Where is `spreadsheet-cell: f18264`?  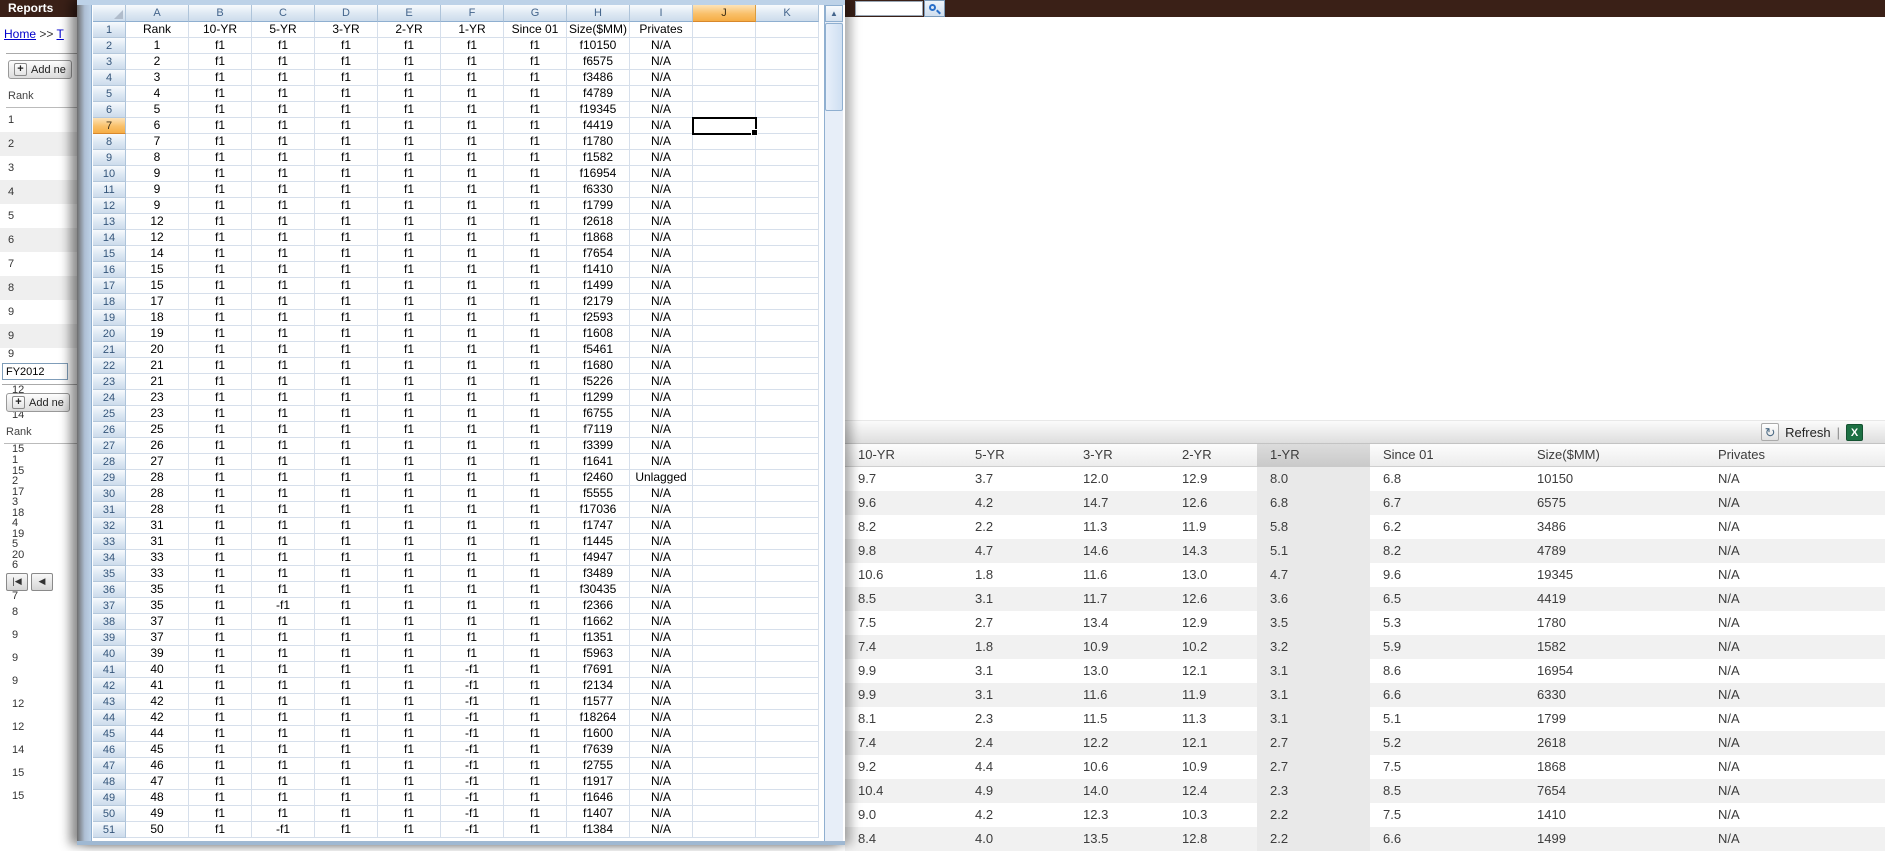 spreadsheet-cell: f18264 is located at coordinates (598, 718).